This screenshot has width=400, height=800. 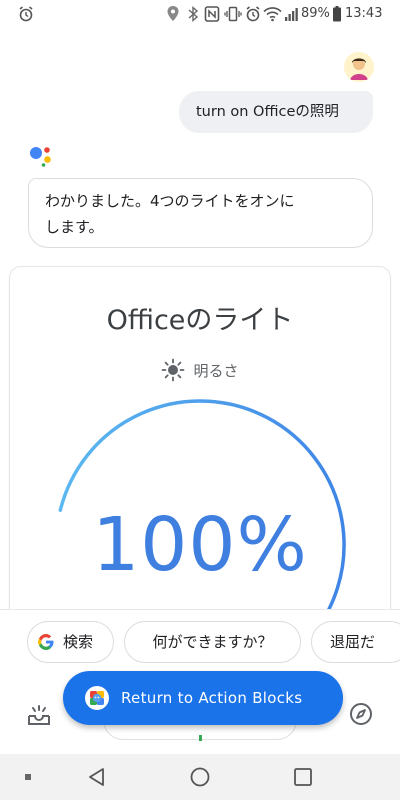 I want to click on system-nav-bar, so click(x=200, y=777).